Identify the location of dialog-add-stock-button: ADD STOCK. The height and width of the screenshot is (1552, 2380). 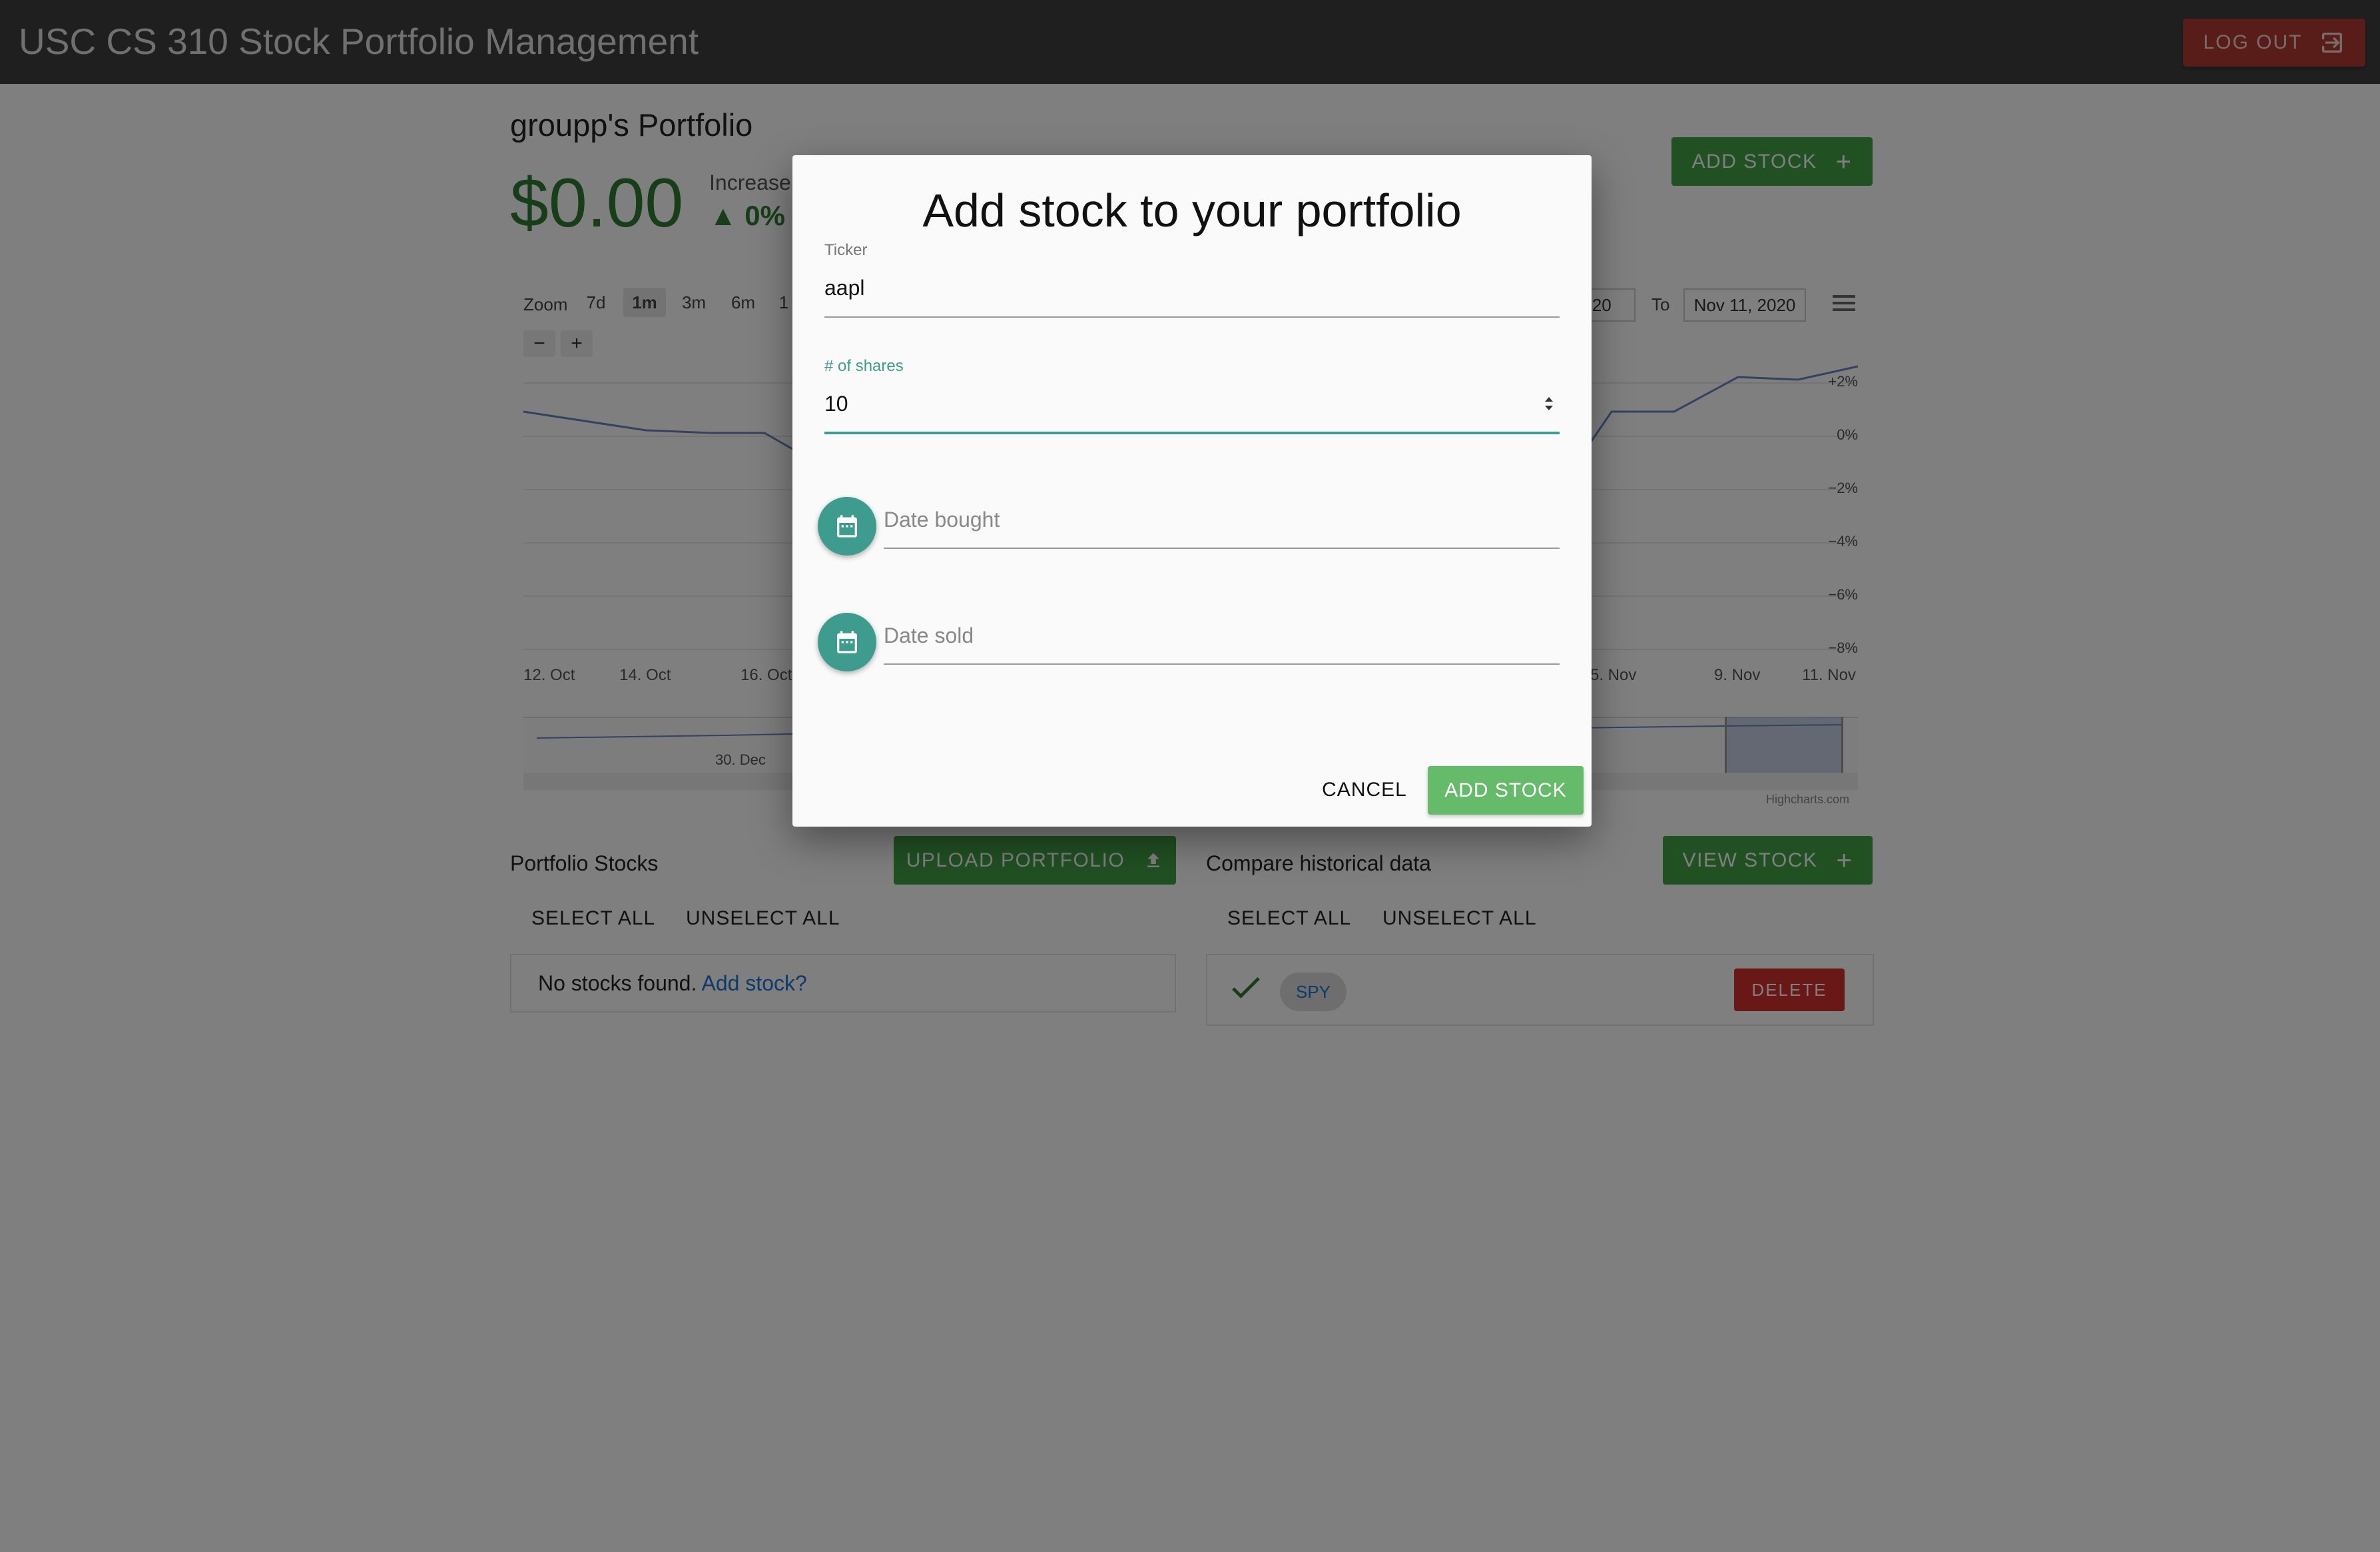
(1506, 790).